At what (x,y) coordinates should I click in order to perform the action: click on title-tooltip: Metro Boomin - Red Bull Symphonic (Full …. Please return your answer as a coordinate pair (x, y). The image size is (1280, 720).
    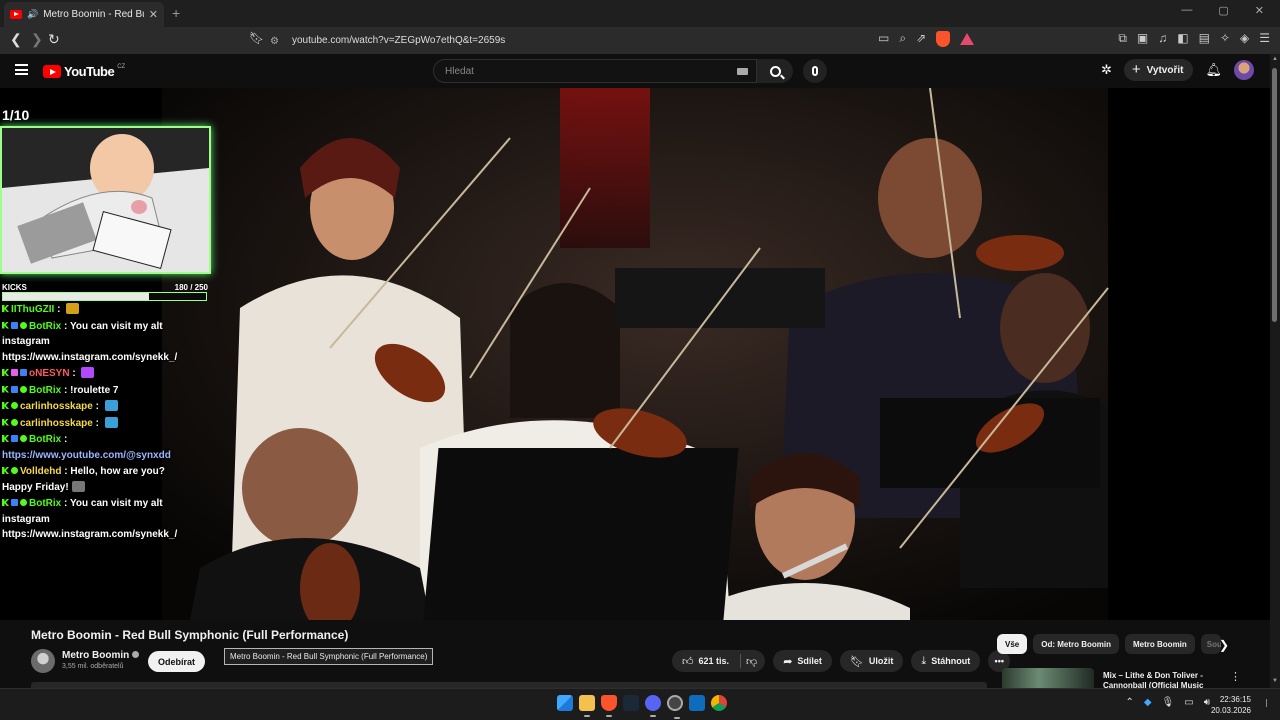
    Looking at the image, I should click on (329, 656).